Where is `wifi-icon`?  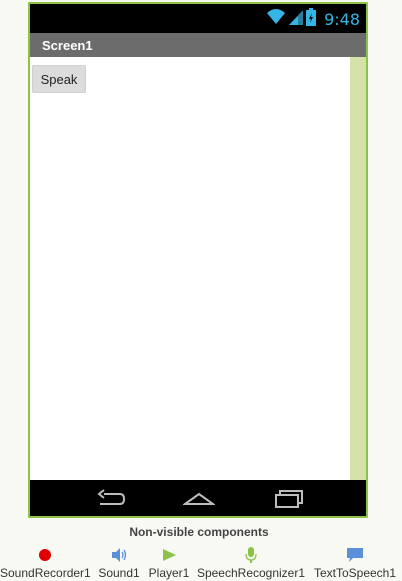
wifi-icon is located at coordinates (276, 19).